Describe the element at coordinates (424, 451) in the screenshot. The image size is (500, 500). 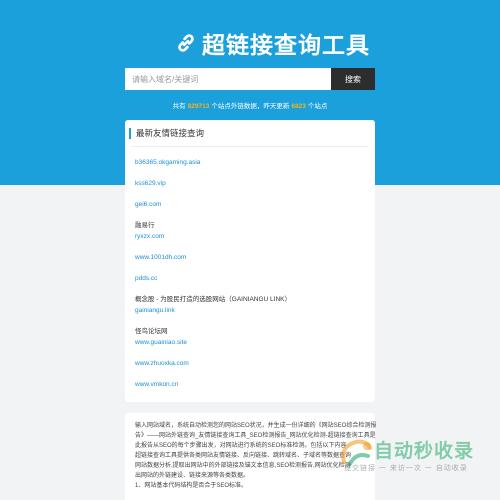
I see `watermark-title: 自动秒收录` at that location.